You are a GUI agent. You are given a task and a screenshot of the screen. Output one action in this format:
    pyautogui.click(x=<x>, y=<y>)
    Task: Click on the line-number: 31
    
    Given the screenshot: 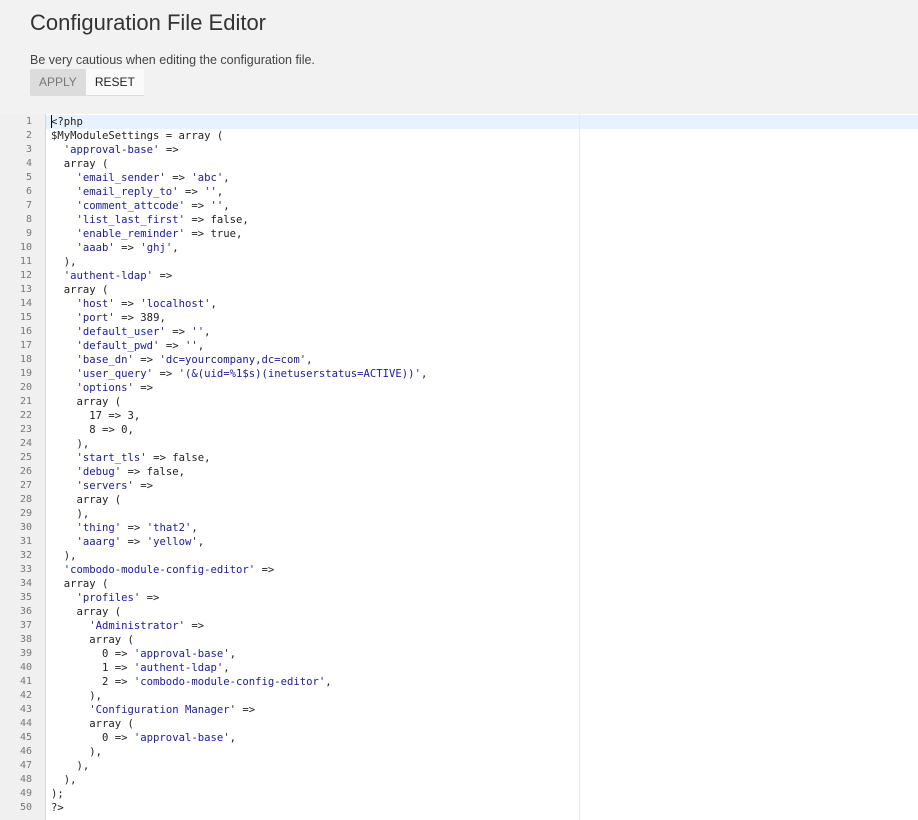 What is the action you would take?
    pyautogui.click(x=25, y=541)
    